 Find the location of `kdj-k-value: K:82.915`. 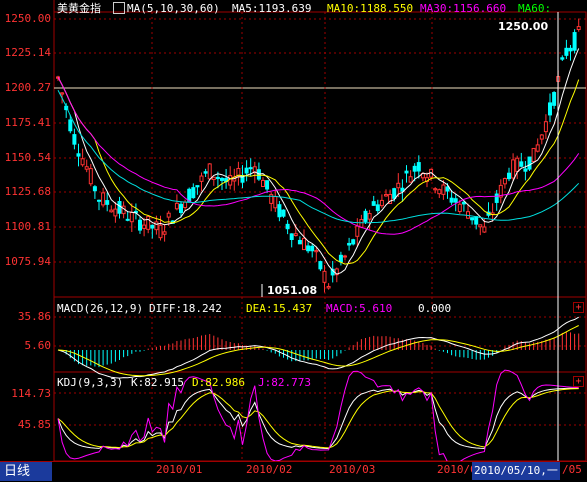

kdj-k-value: K:82.915 is located at coordinates (157, 382).